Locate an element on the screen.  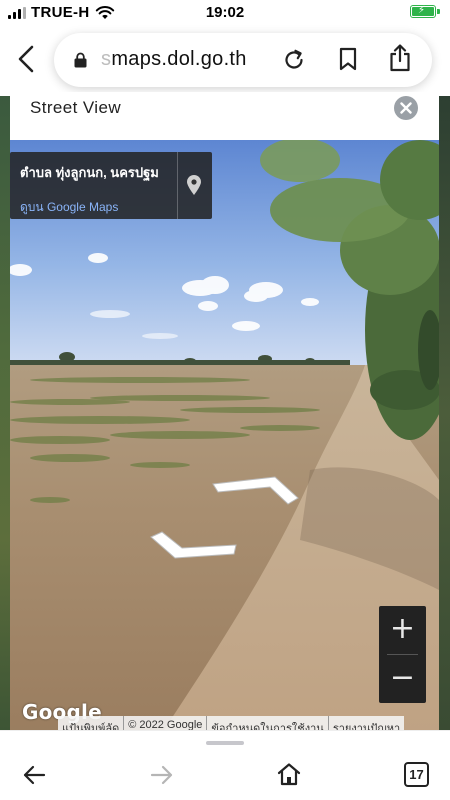
location-name: ตำบล ทุ่งลูกนก, นครปฐม is located at coordinates (89, 172).